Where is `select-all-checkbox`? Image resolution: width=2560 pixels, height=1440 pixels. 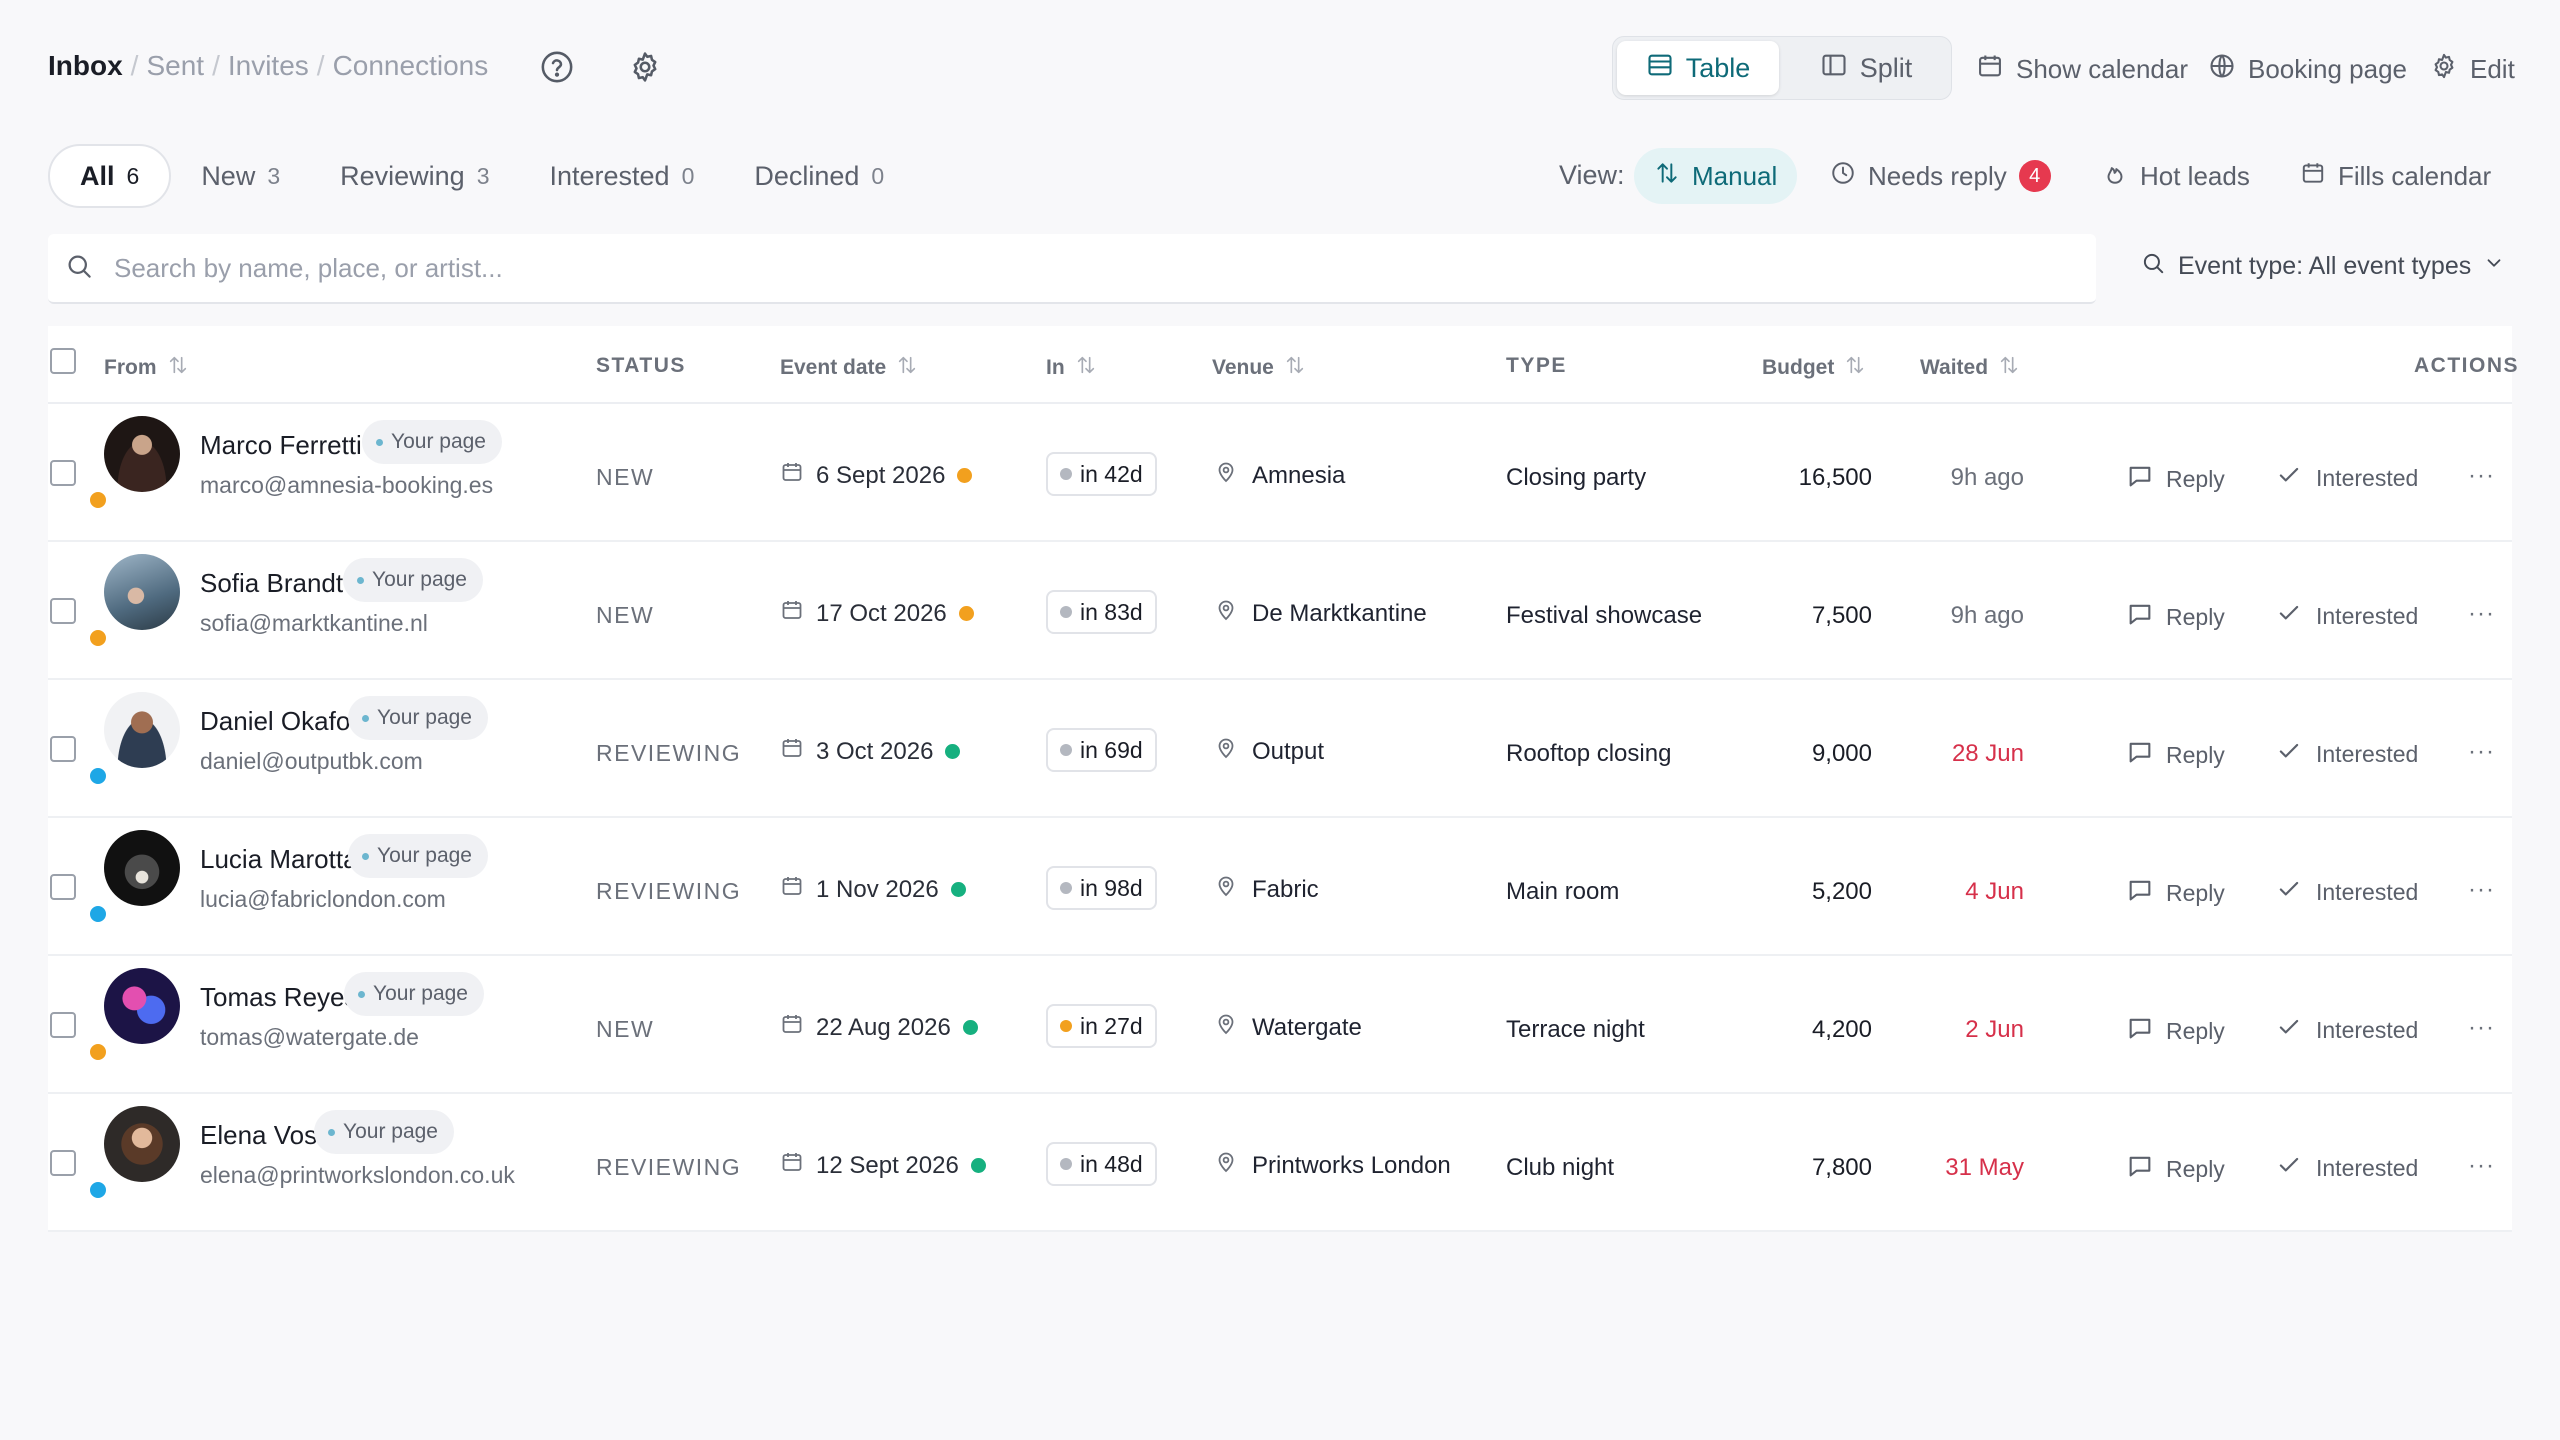
select-all-checkbox is located at coordinates (63, 361).